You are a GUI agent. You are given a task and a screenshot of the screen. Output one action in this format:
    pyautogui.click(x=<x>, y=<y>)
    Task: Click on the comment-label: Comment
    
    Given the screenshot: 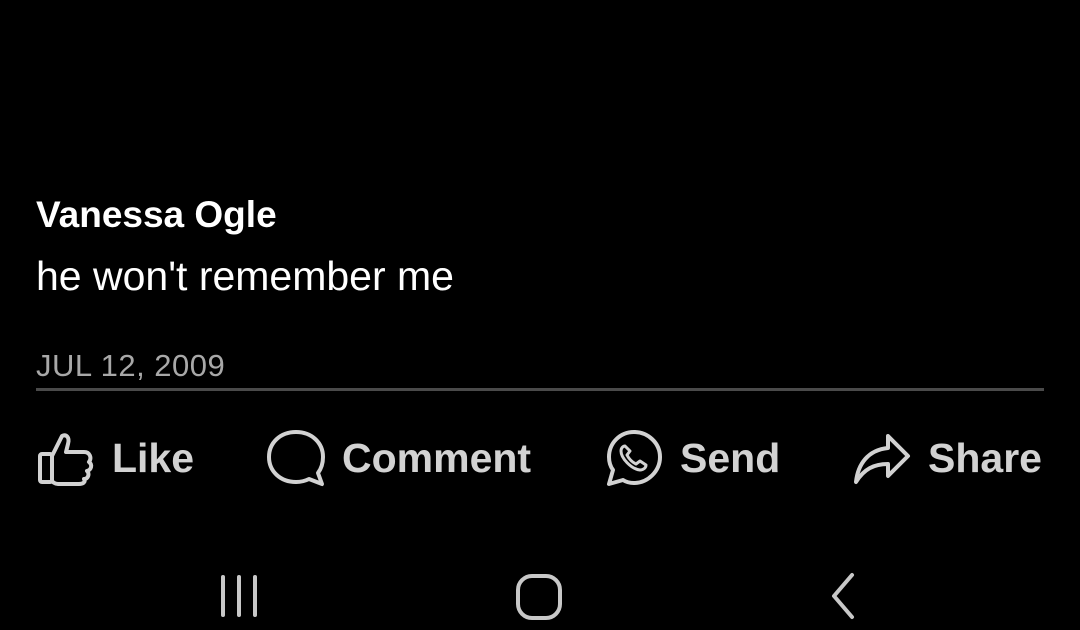 What is the action you would take?
    pyautogui.click(x=437, y=458)
    